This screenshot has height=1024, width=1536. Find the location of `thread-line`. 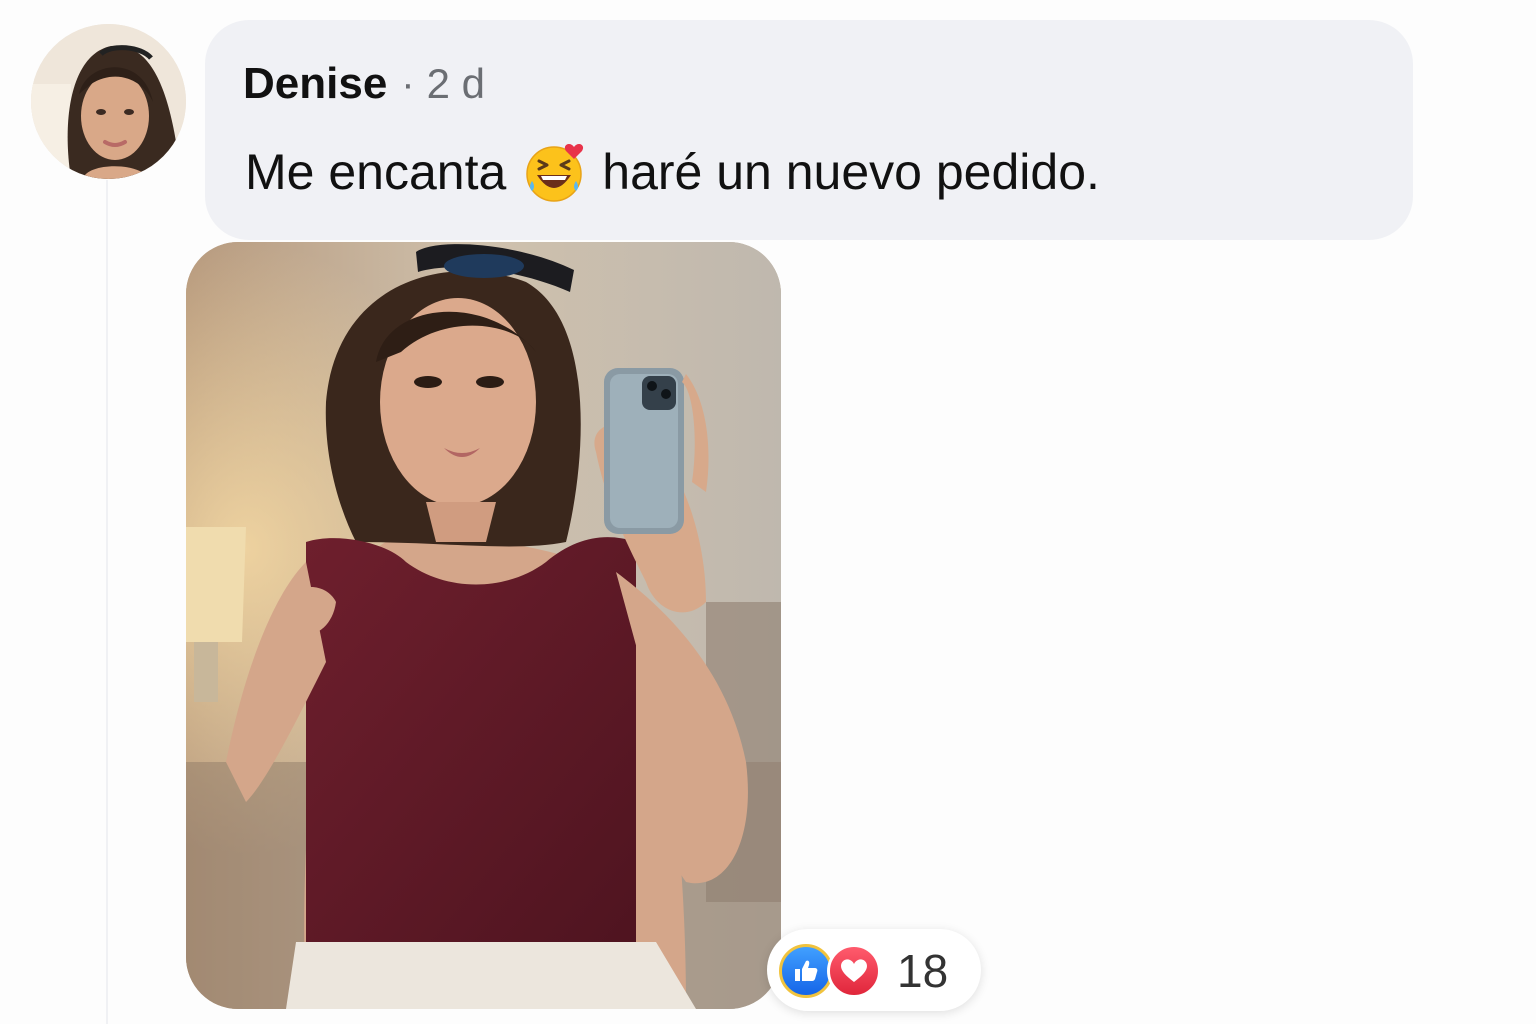

thread-line is located at coordinates (107, 602).